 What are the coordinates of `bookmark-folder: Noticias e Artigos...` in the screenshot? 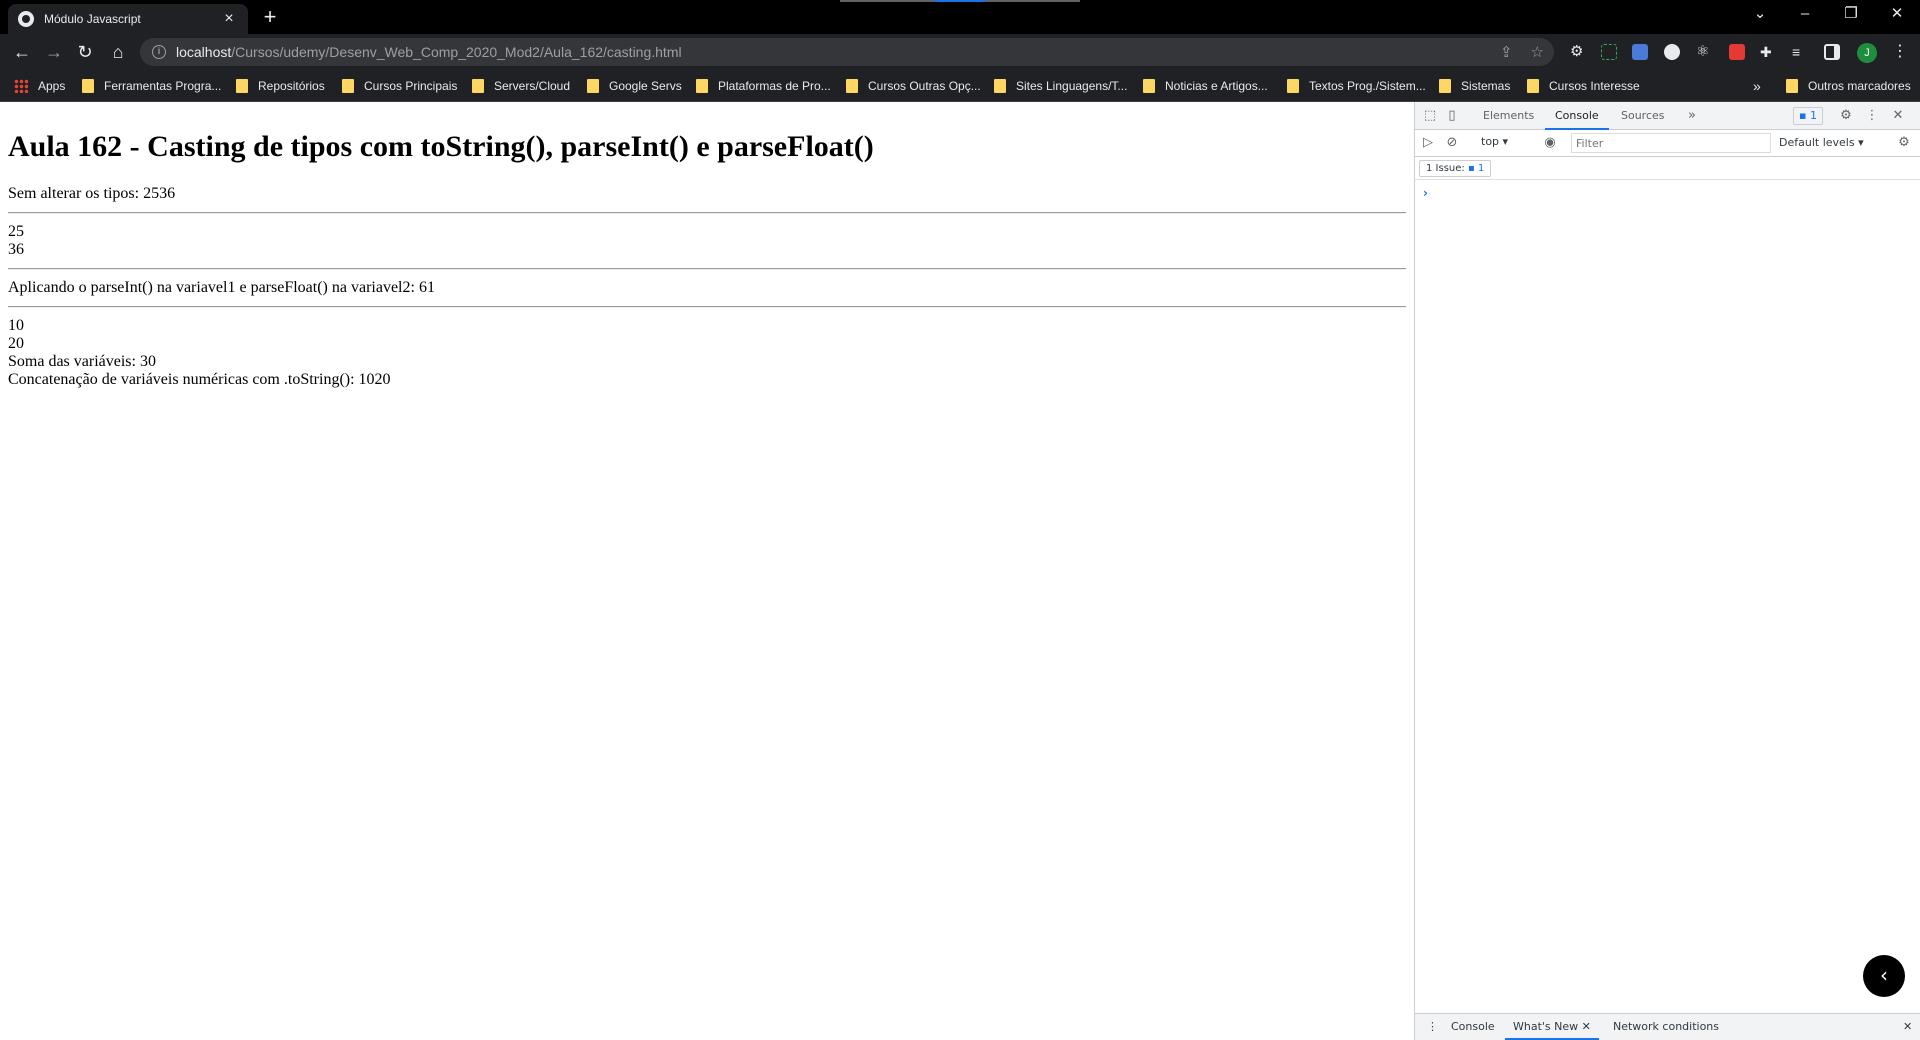 It's located at (1205, 86).